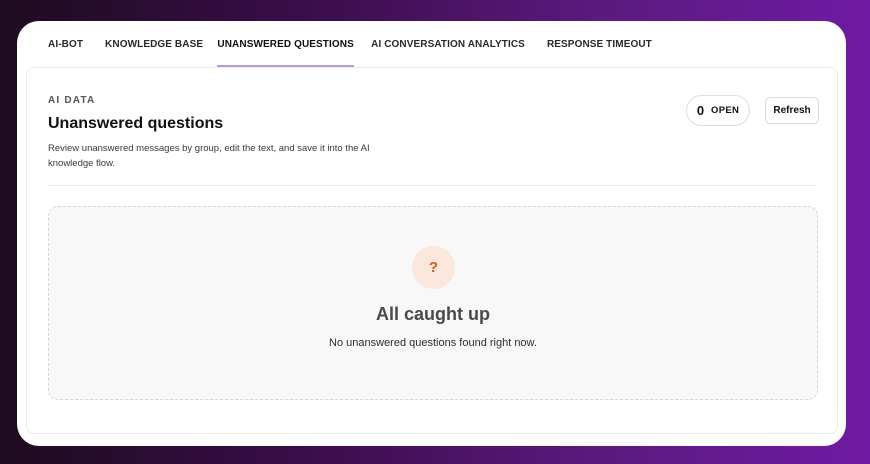 This screenshot has height=464, width=870. What do you see at coordinates (433, 267) in the screenshot?
I see `question-mark-icon: ?` at bounding box center [433, 267].